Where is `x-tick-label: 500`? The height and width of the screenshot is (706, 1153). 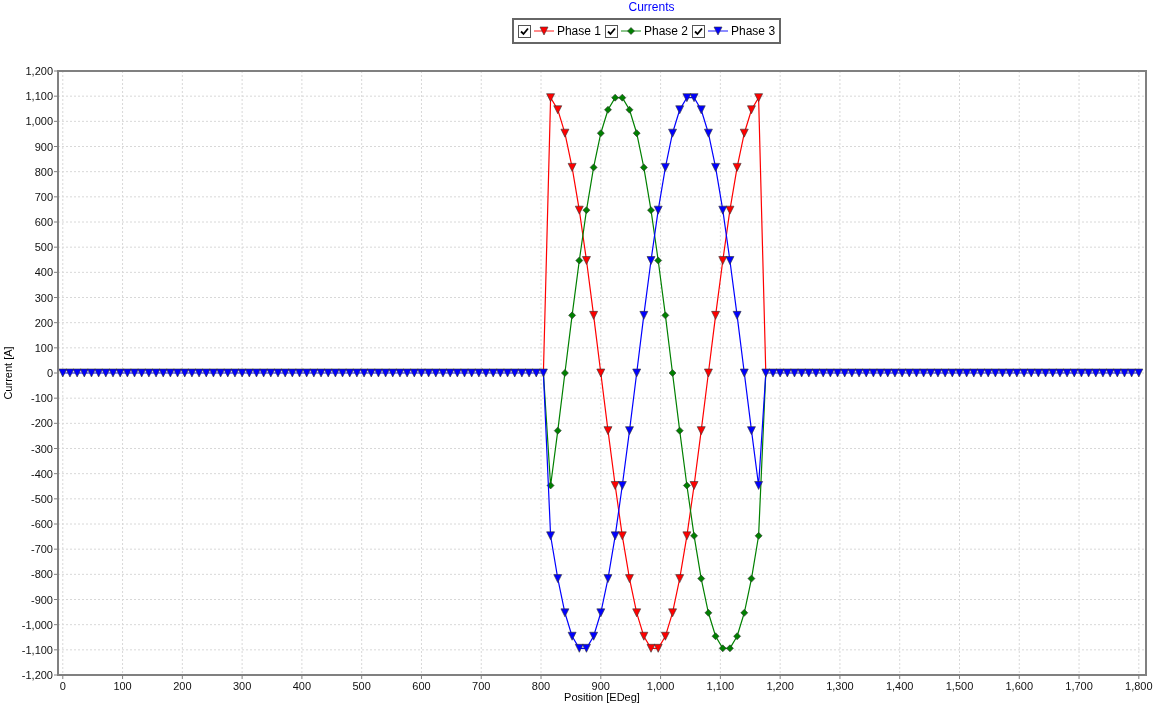
x-tick-label: 500 is located at coordinates (361, 686).